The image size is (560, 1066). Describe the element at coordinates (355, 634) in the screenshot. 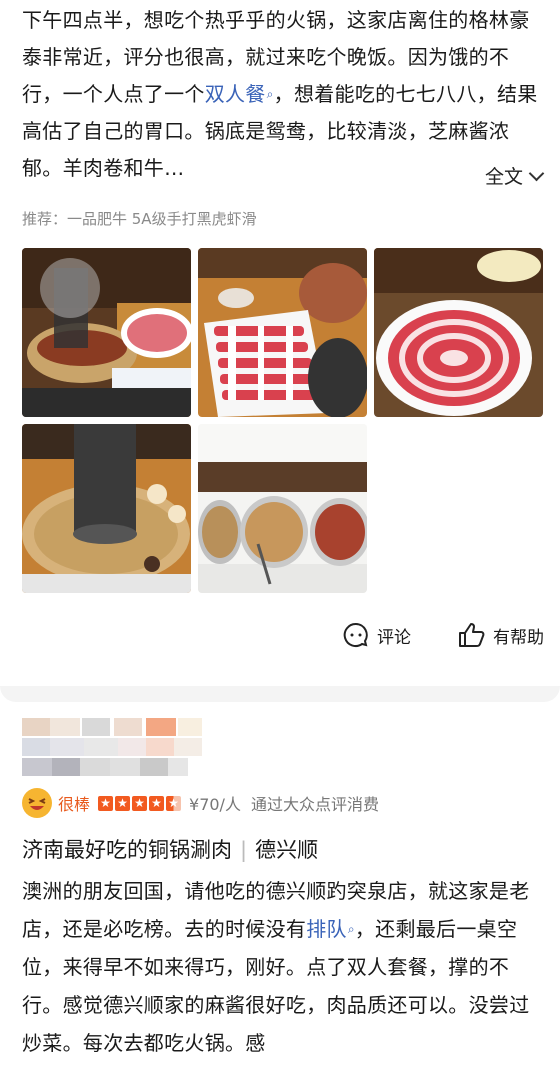

I see `comment-icon` at that location.